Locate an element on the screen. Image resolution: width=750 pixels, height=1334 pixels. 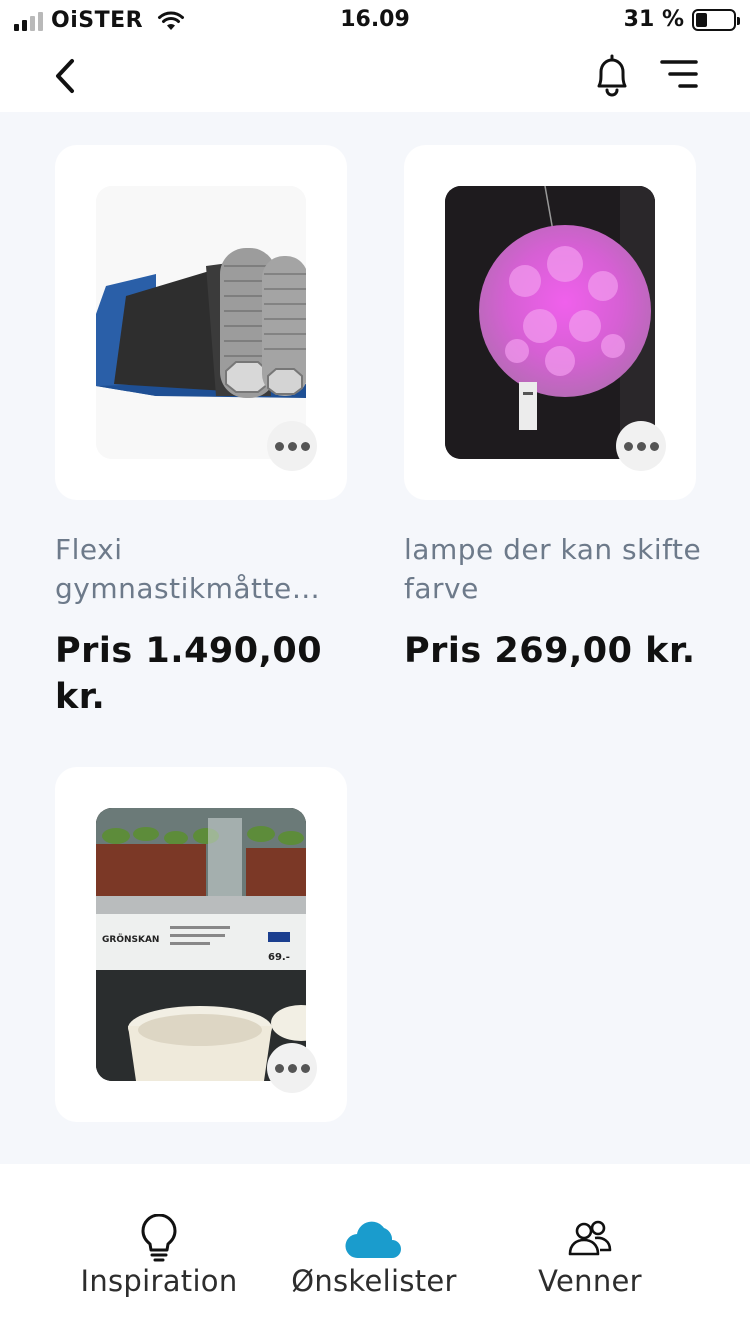
gymnastics-mat-photo is located at coordinates (201, 322).